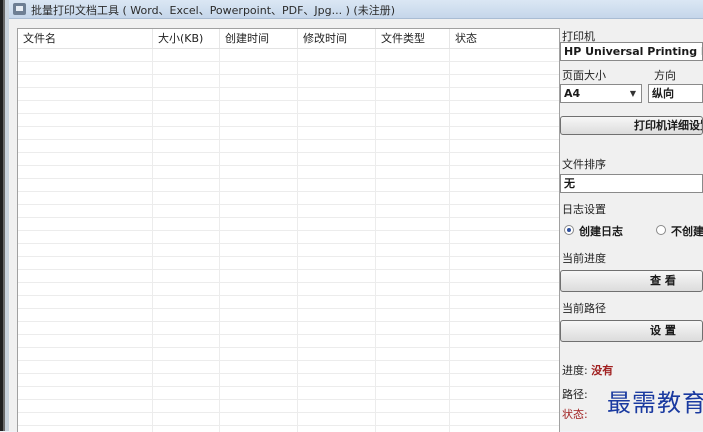 The width and height of the screenshot is (703, 432). What do you see at coordinates (4, 215) in the screenshot?
I see `window-left-edge` at bounding box center [4, 215].